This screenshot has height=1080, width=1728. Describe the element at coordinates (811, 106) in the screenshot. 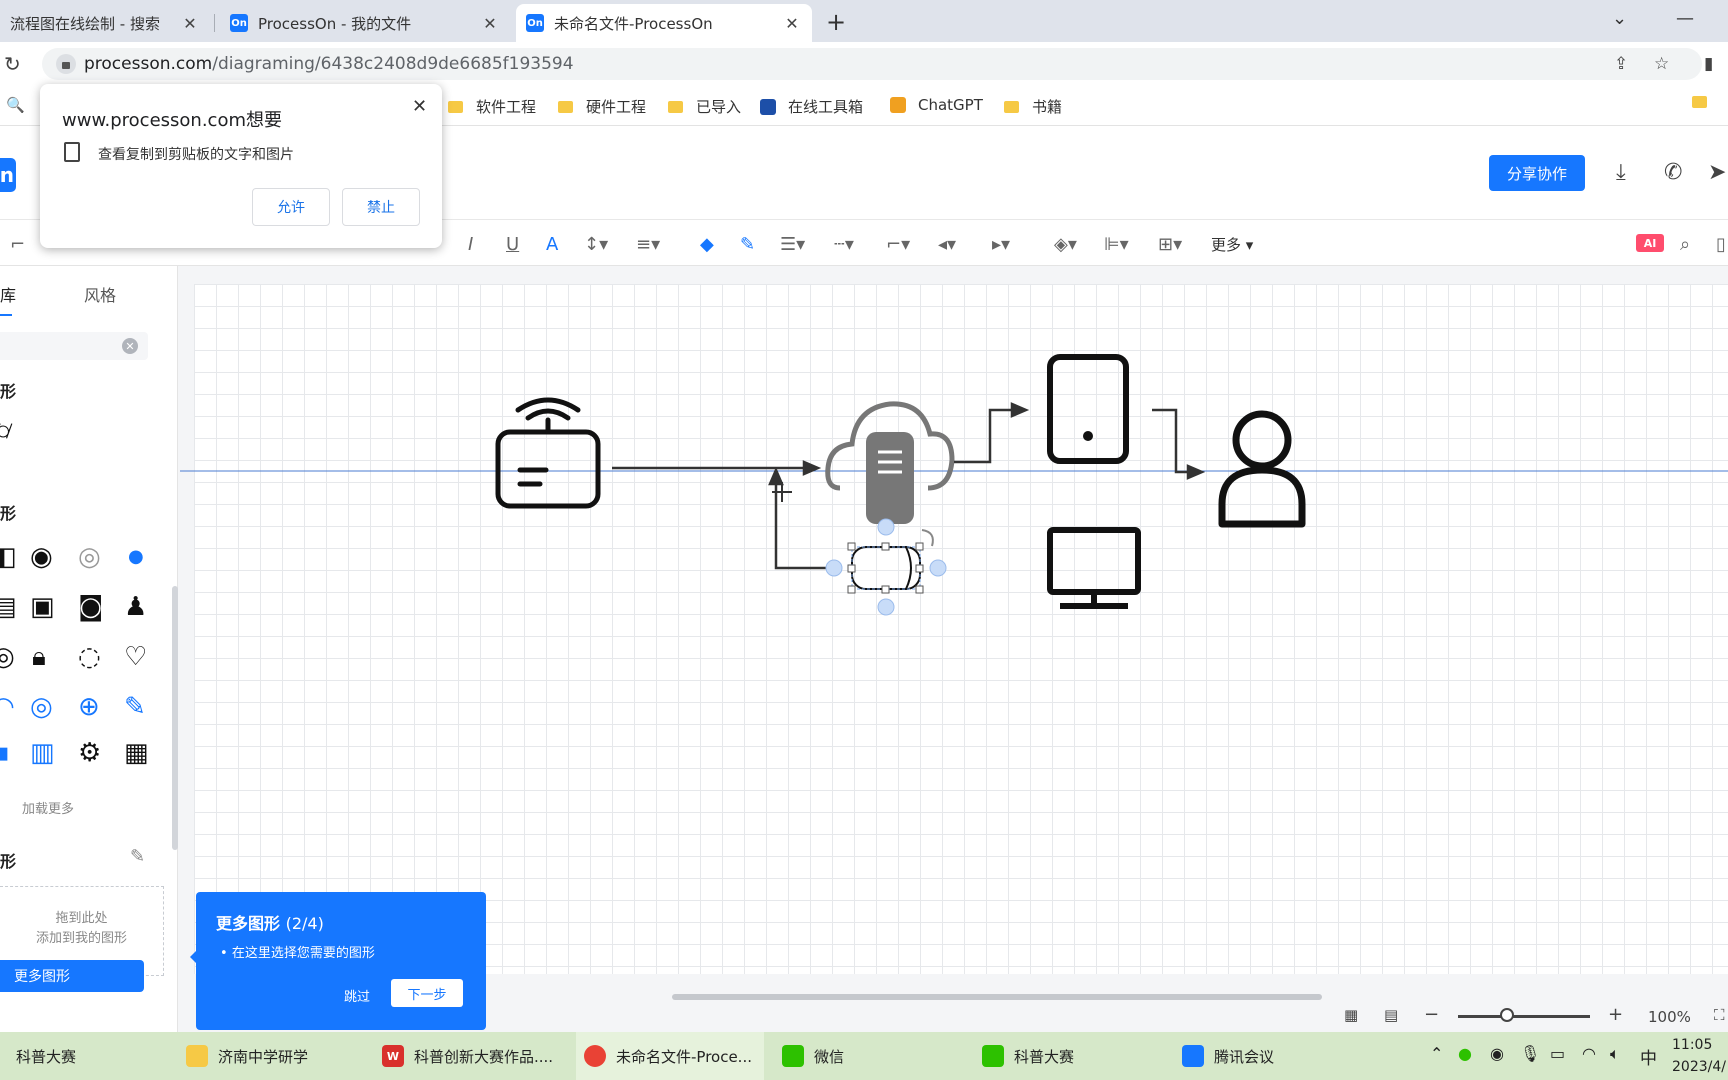

I see `bookmark-toolbox: 在线工具箱` at that location.